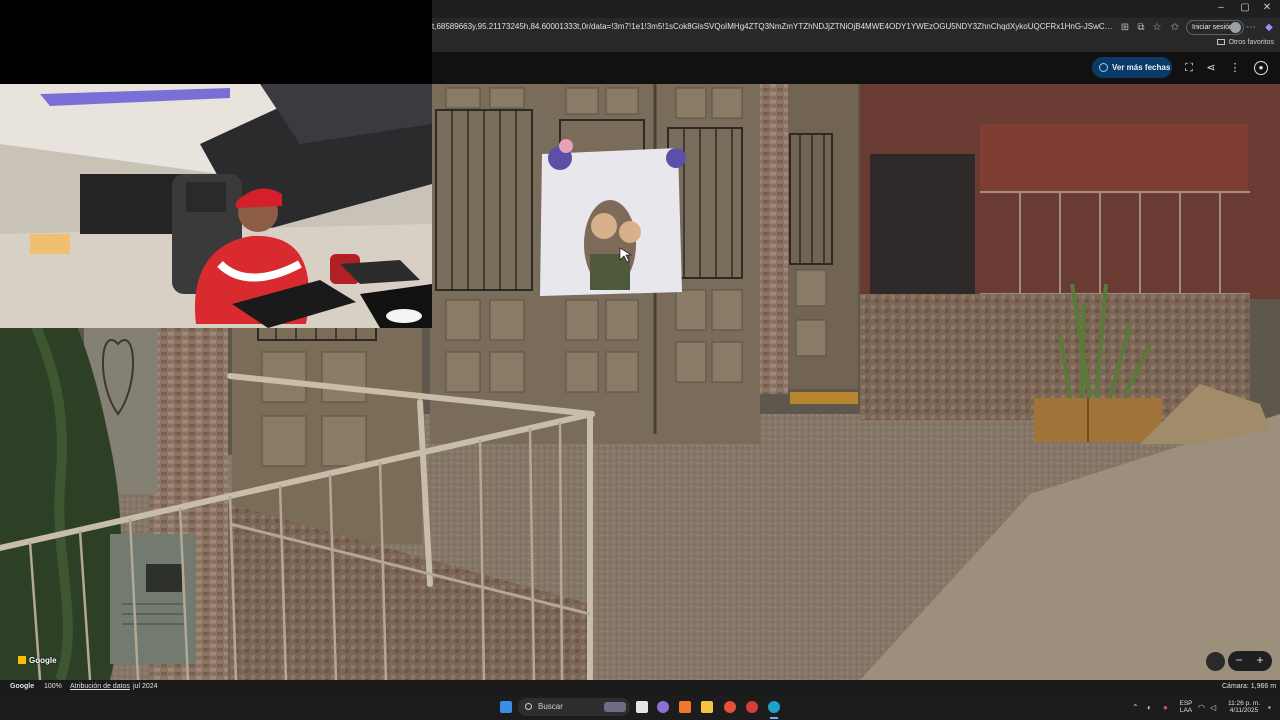 This screenshot has width=1280, height=720. I want to click on sign-in-label: Iniciar sesión, so click(1212, 27).